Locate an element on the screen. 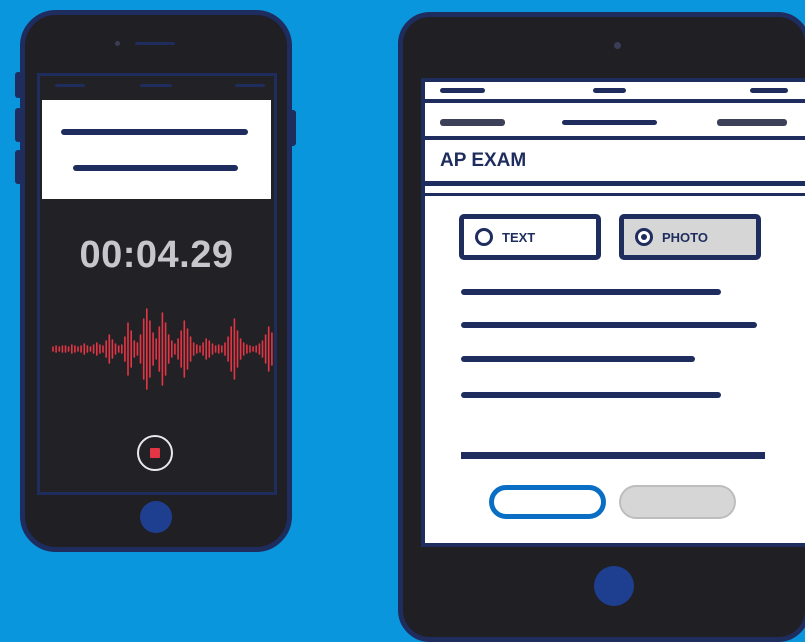  tablet-nav-item-right is located at coordinates (752, 122).